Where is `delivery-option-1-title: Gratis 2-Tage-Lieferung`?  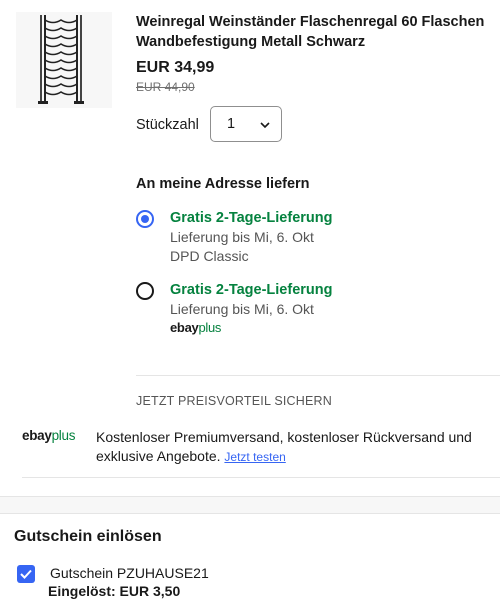 delivery-option-1-title: Gratis 2-Tage-Lieferung is located at coordinates (251, 218).